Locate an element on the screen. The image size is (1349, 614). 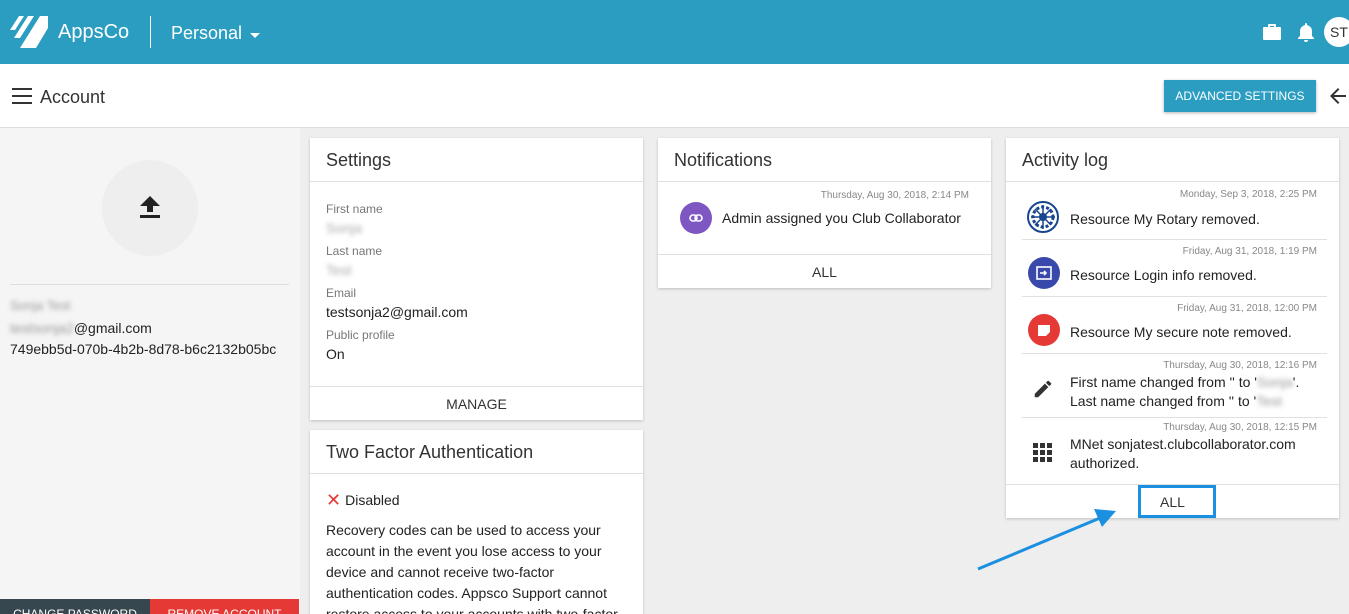
user-name: Sonja Test is located at coordinates (40, 305).